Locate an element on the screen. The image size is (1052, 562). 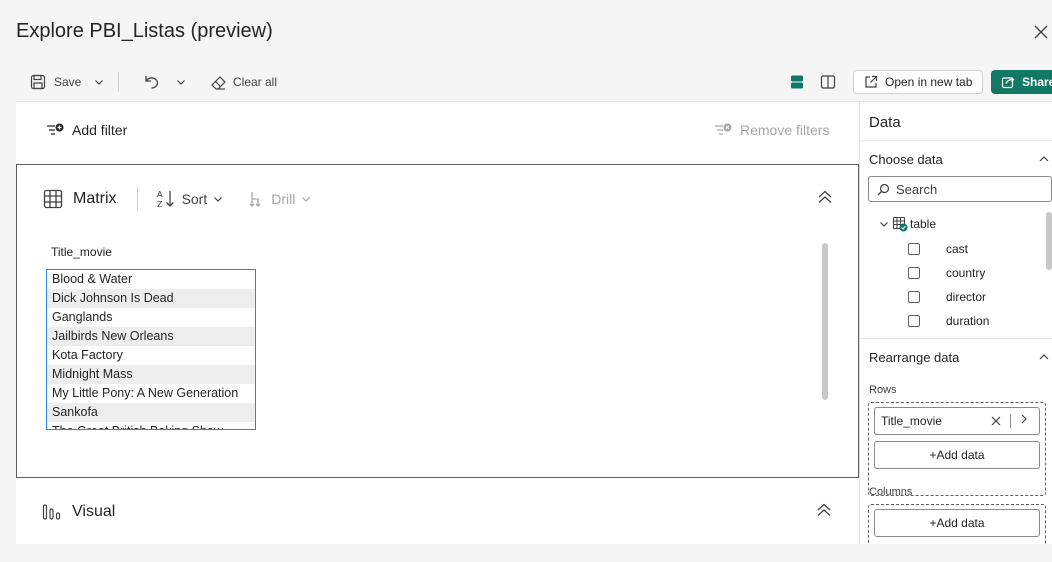
collapse-visual-button is located at coordinates (824, 512).